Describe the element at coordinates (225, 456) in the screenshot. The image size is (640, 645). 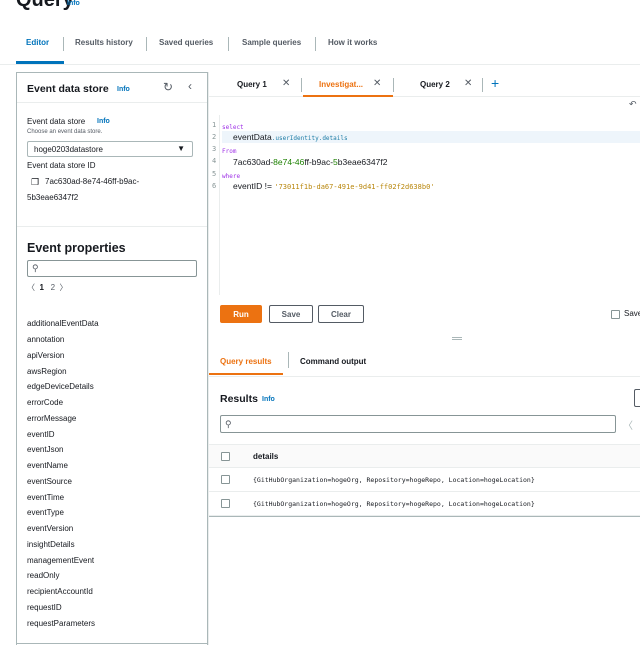
I see `select-all-checkbox` at that location.